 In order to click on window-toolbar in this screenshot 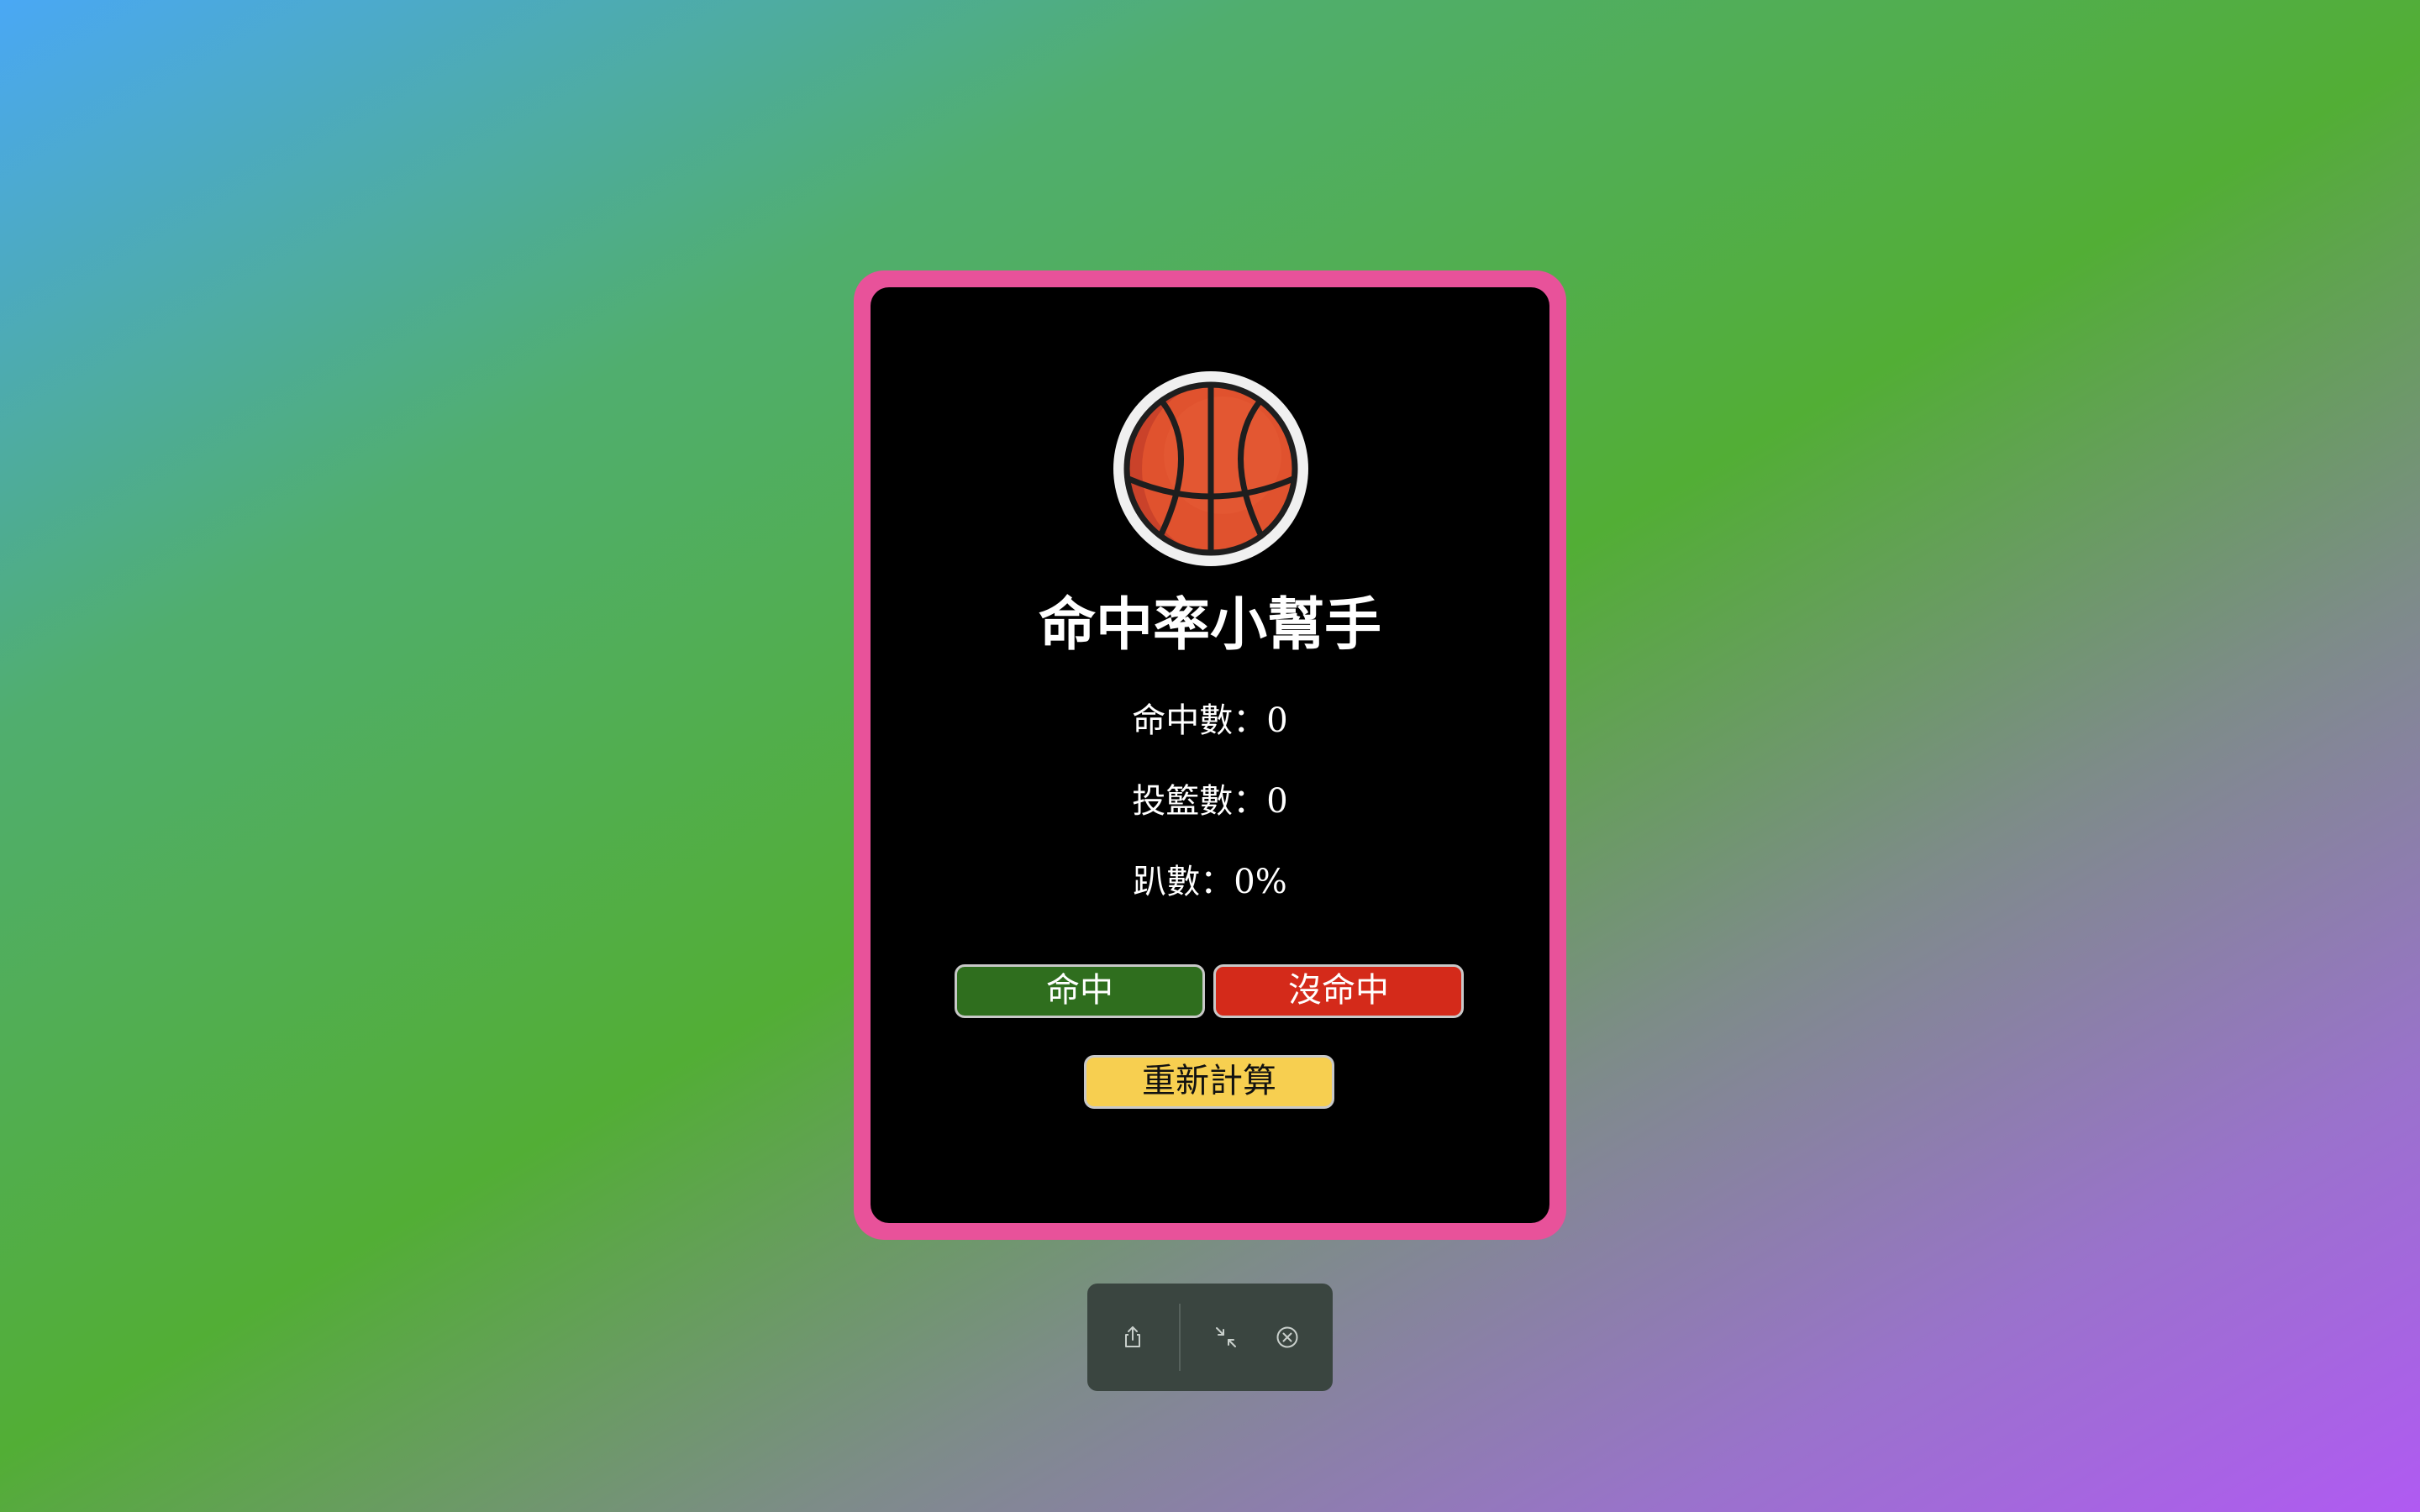, I will do `click(1210, 1337)`.